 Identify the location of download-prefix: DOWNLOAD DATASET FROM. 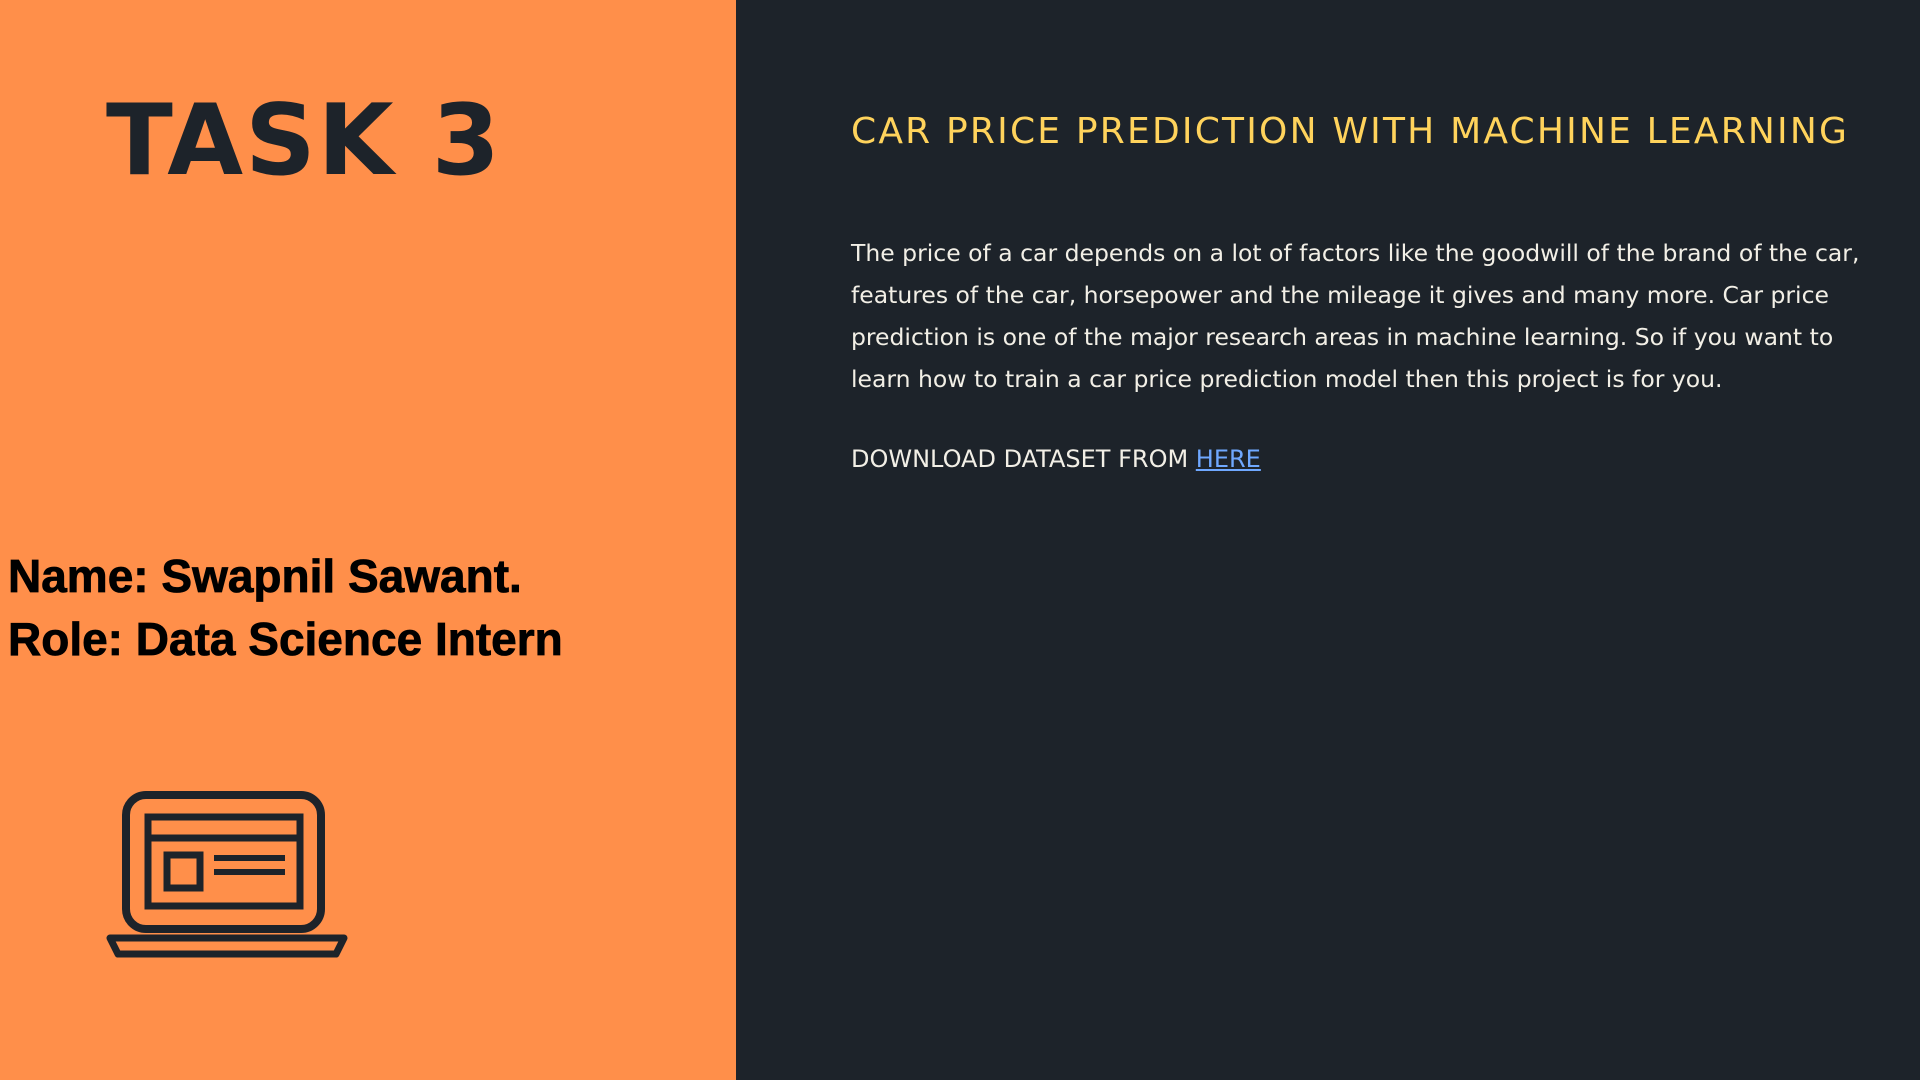
(1023, 459).